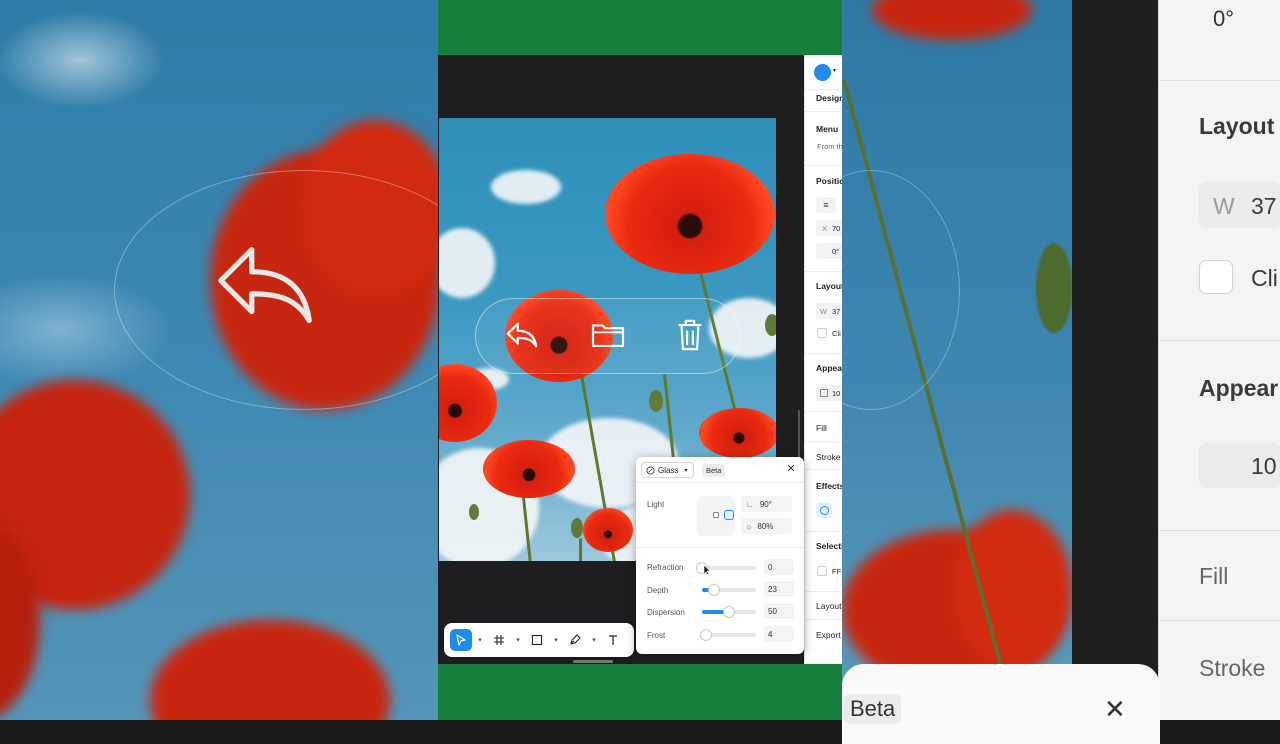 The width and height of the screenshot is (1280, 744). I want to click on effect-type-select: Glass ▾, so click(668, 470).